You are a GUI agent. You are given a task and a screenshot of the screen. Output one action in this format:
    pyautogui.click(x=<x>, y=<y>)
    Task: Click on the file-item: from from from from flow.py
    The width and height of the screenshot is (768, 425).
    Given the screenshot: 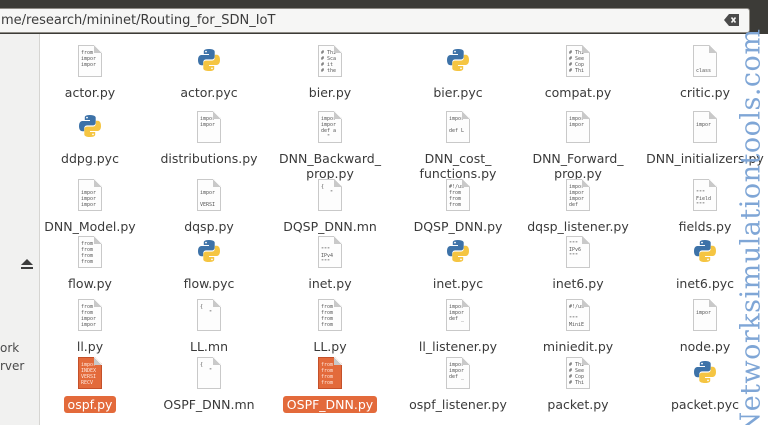 What is the action you would take?
    pyautogui.click(x=95, y=262)
    